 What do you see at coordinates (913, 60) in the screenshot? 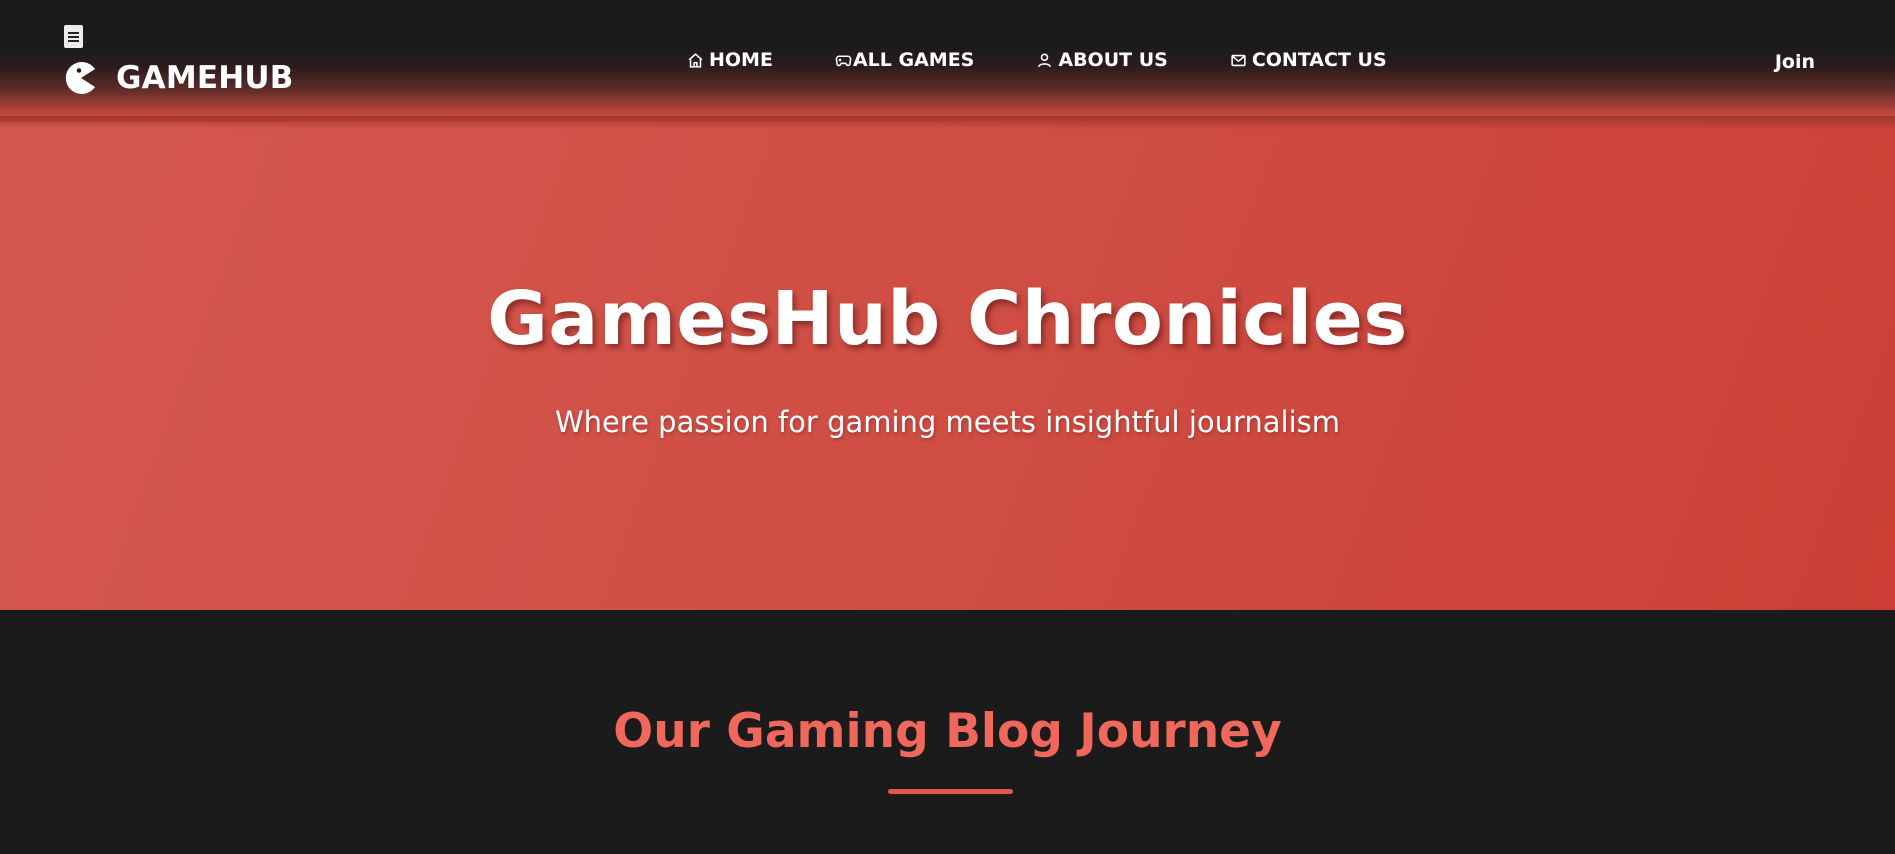
I see `nav-label: ALL GAMES` at bounding box center [913, 60].